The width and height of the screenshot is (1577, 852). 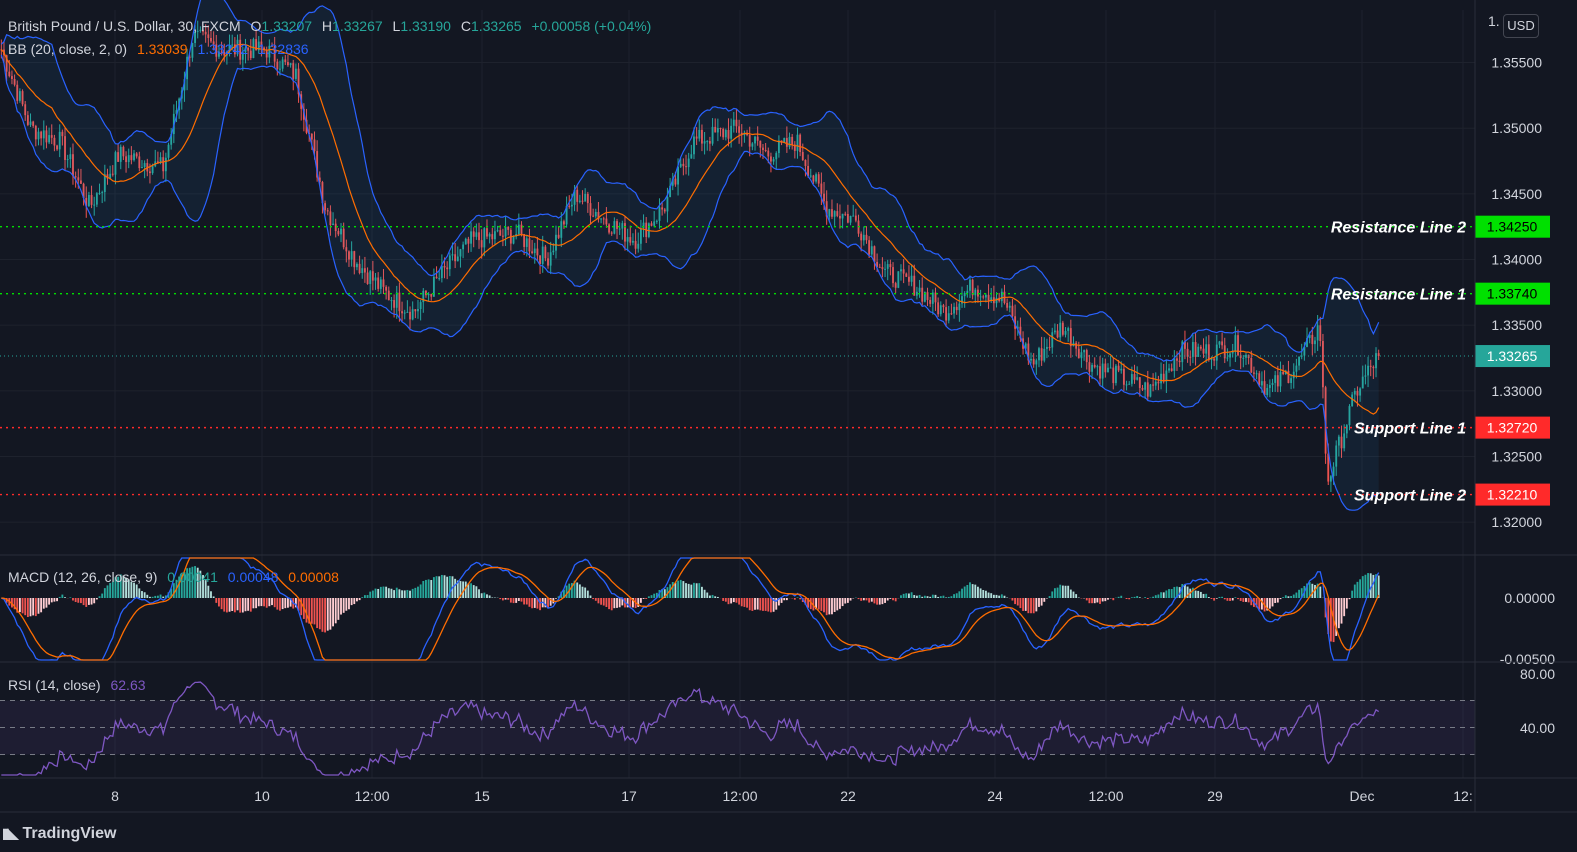 I want to click on rsi-legend: RSI (14, close) 62.63, so click(x=80, y=685).